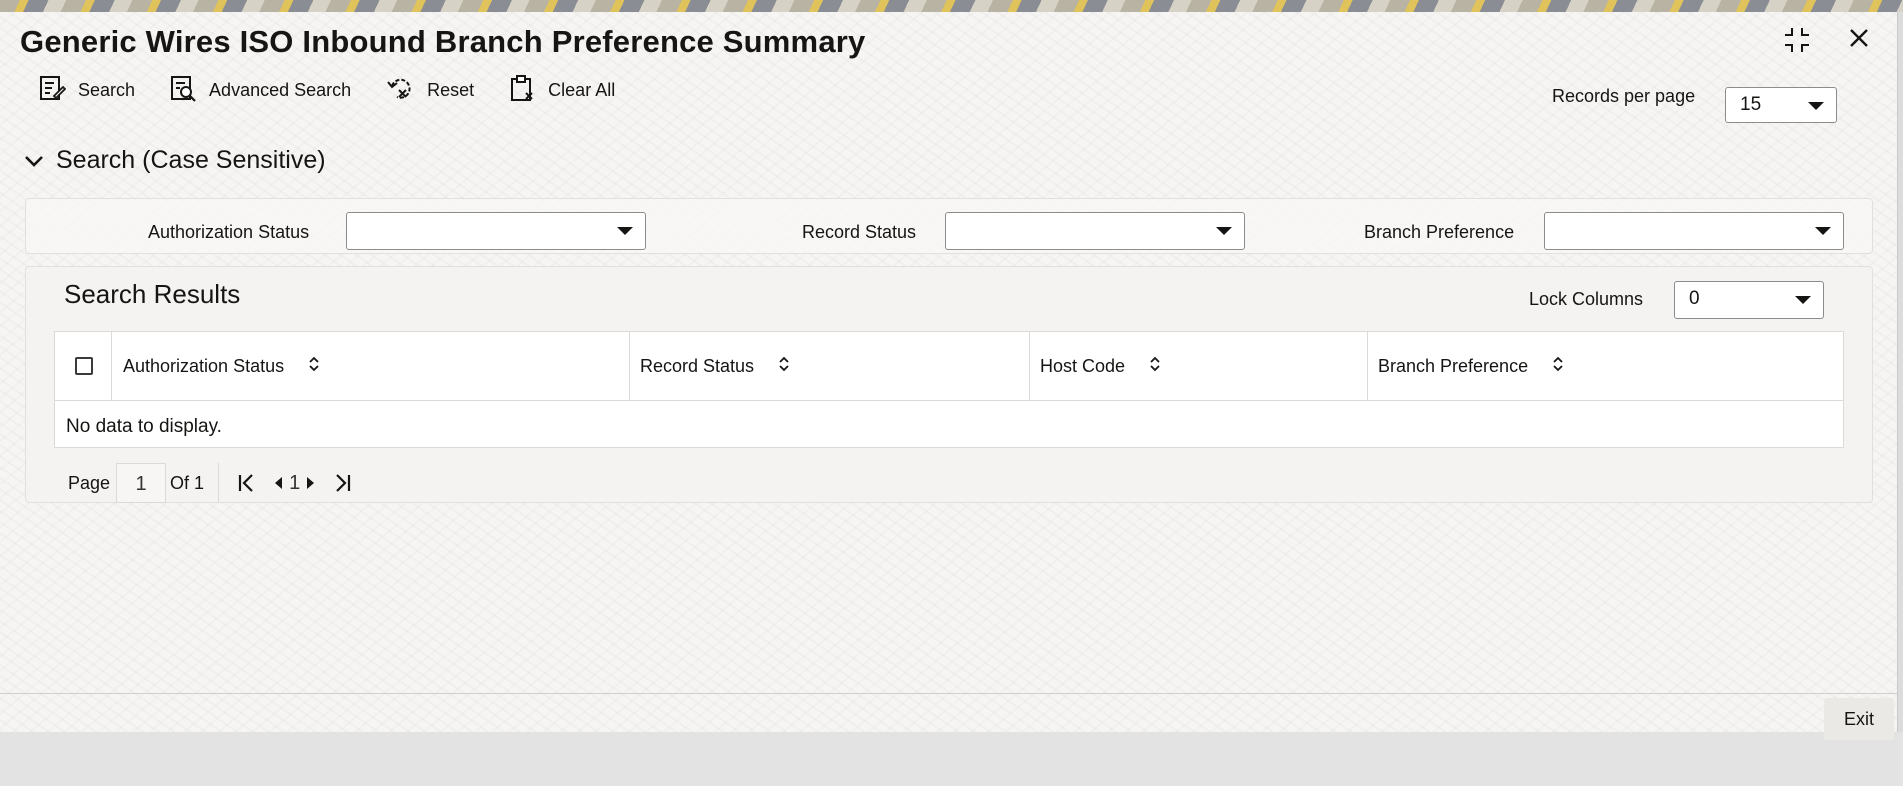 This screenshot has width=1903, height=786. I want to click on search-section-header: Search (Case Sensitive), so click(175, 160).